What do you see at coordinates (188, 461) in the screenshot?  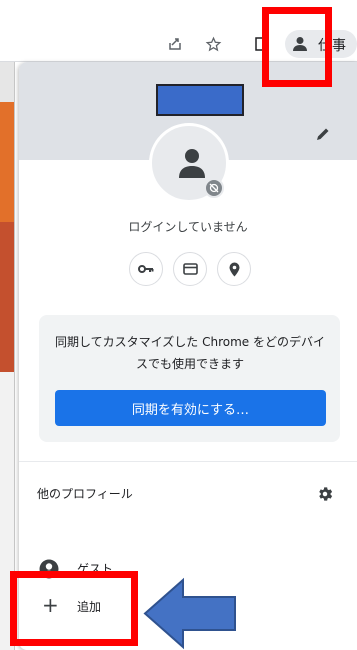 I see `section-divider` at bounding box center [188, 461].